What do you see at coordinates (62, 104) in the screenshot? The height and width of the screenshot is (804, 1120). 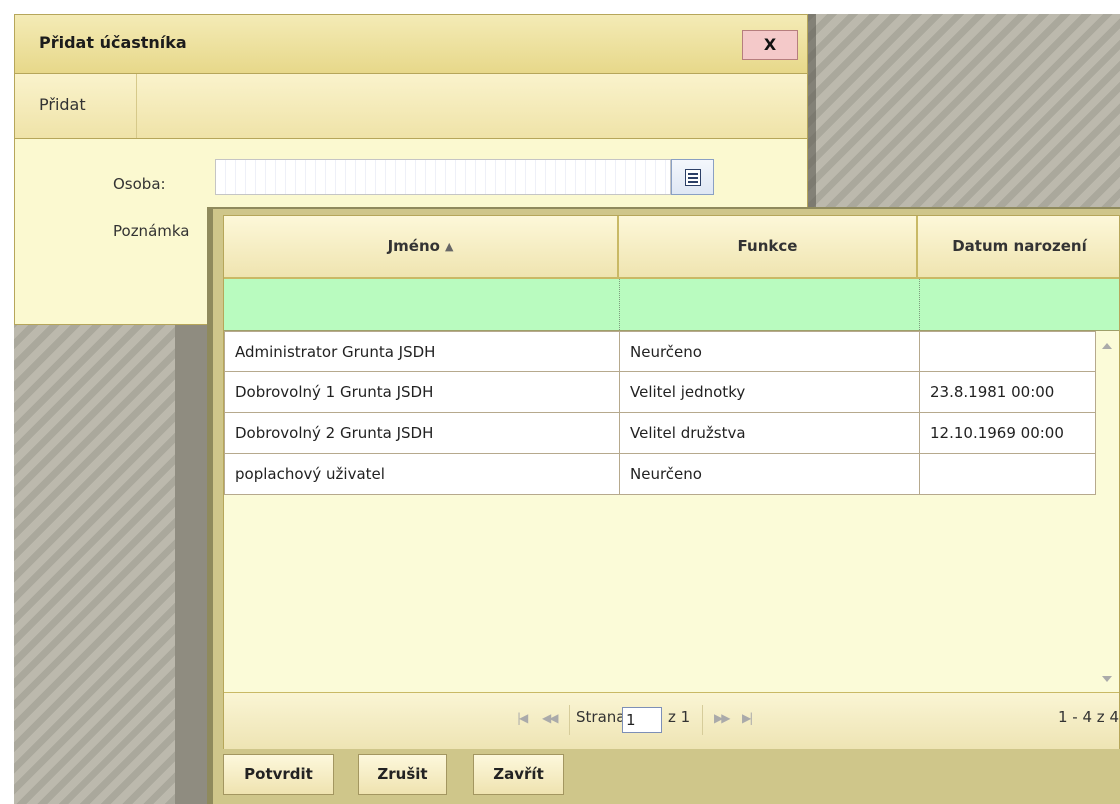 I see `tab-add-label: Přidat` at bounding box center [62, 104].